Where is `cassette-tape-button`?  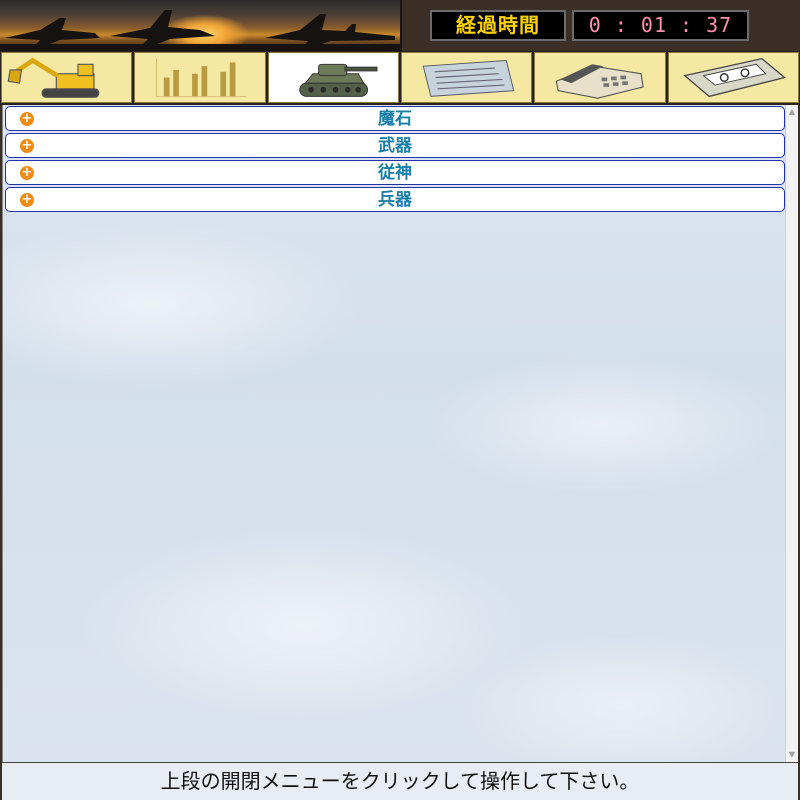
cassette-tape-button is located at coordinates (733, 77).